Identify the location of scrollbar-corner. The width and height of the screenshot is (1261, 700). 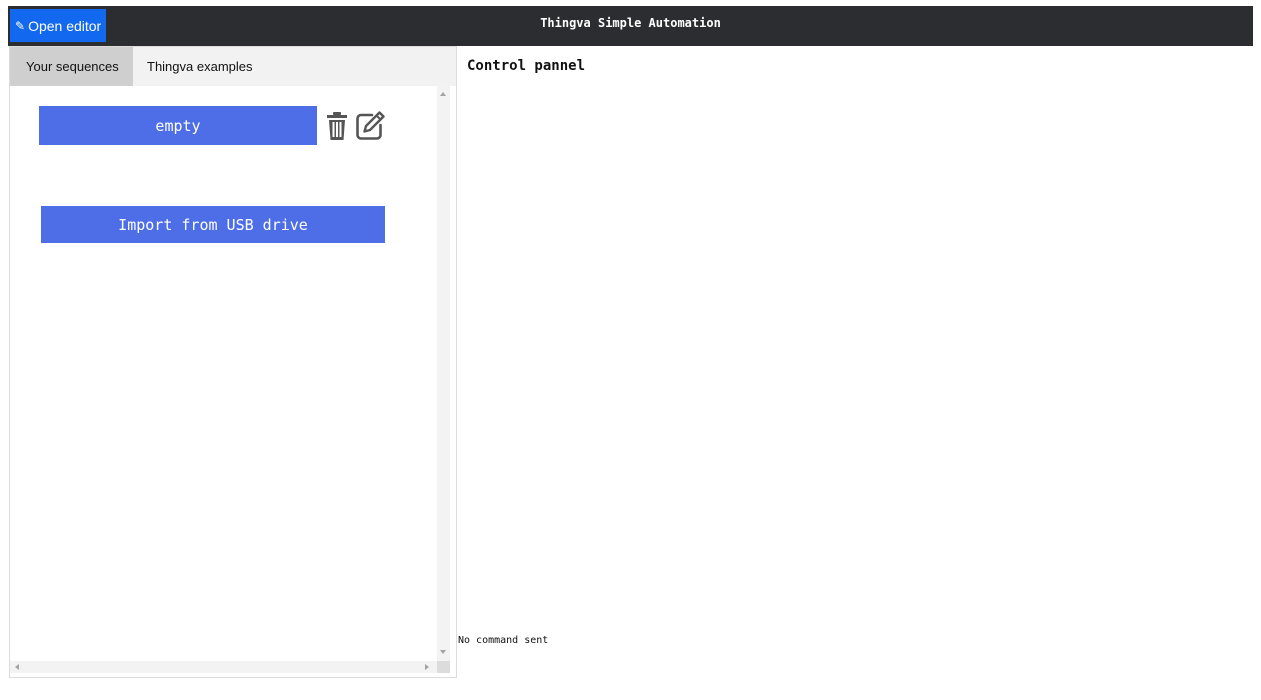
(443, 667).